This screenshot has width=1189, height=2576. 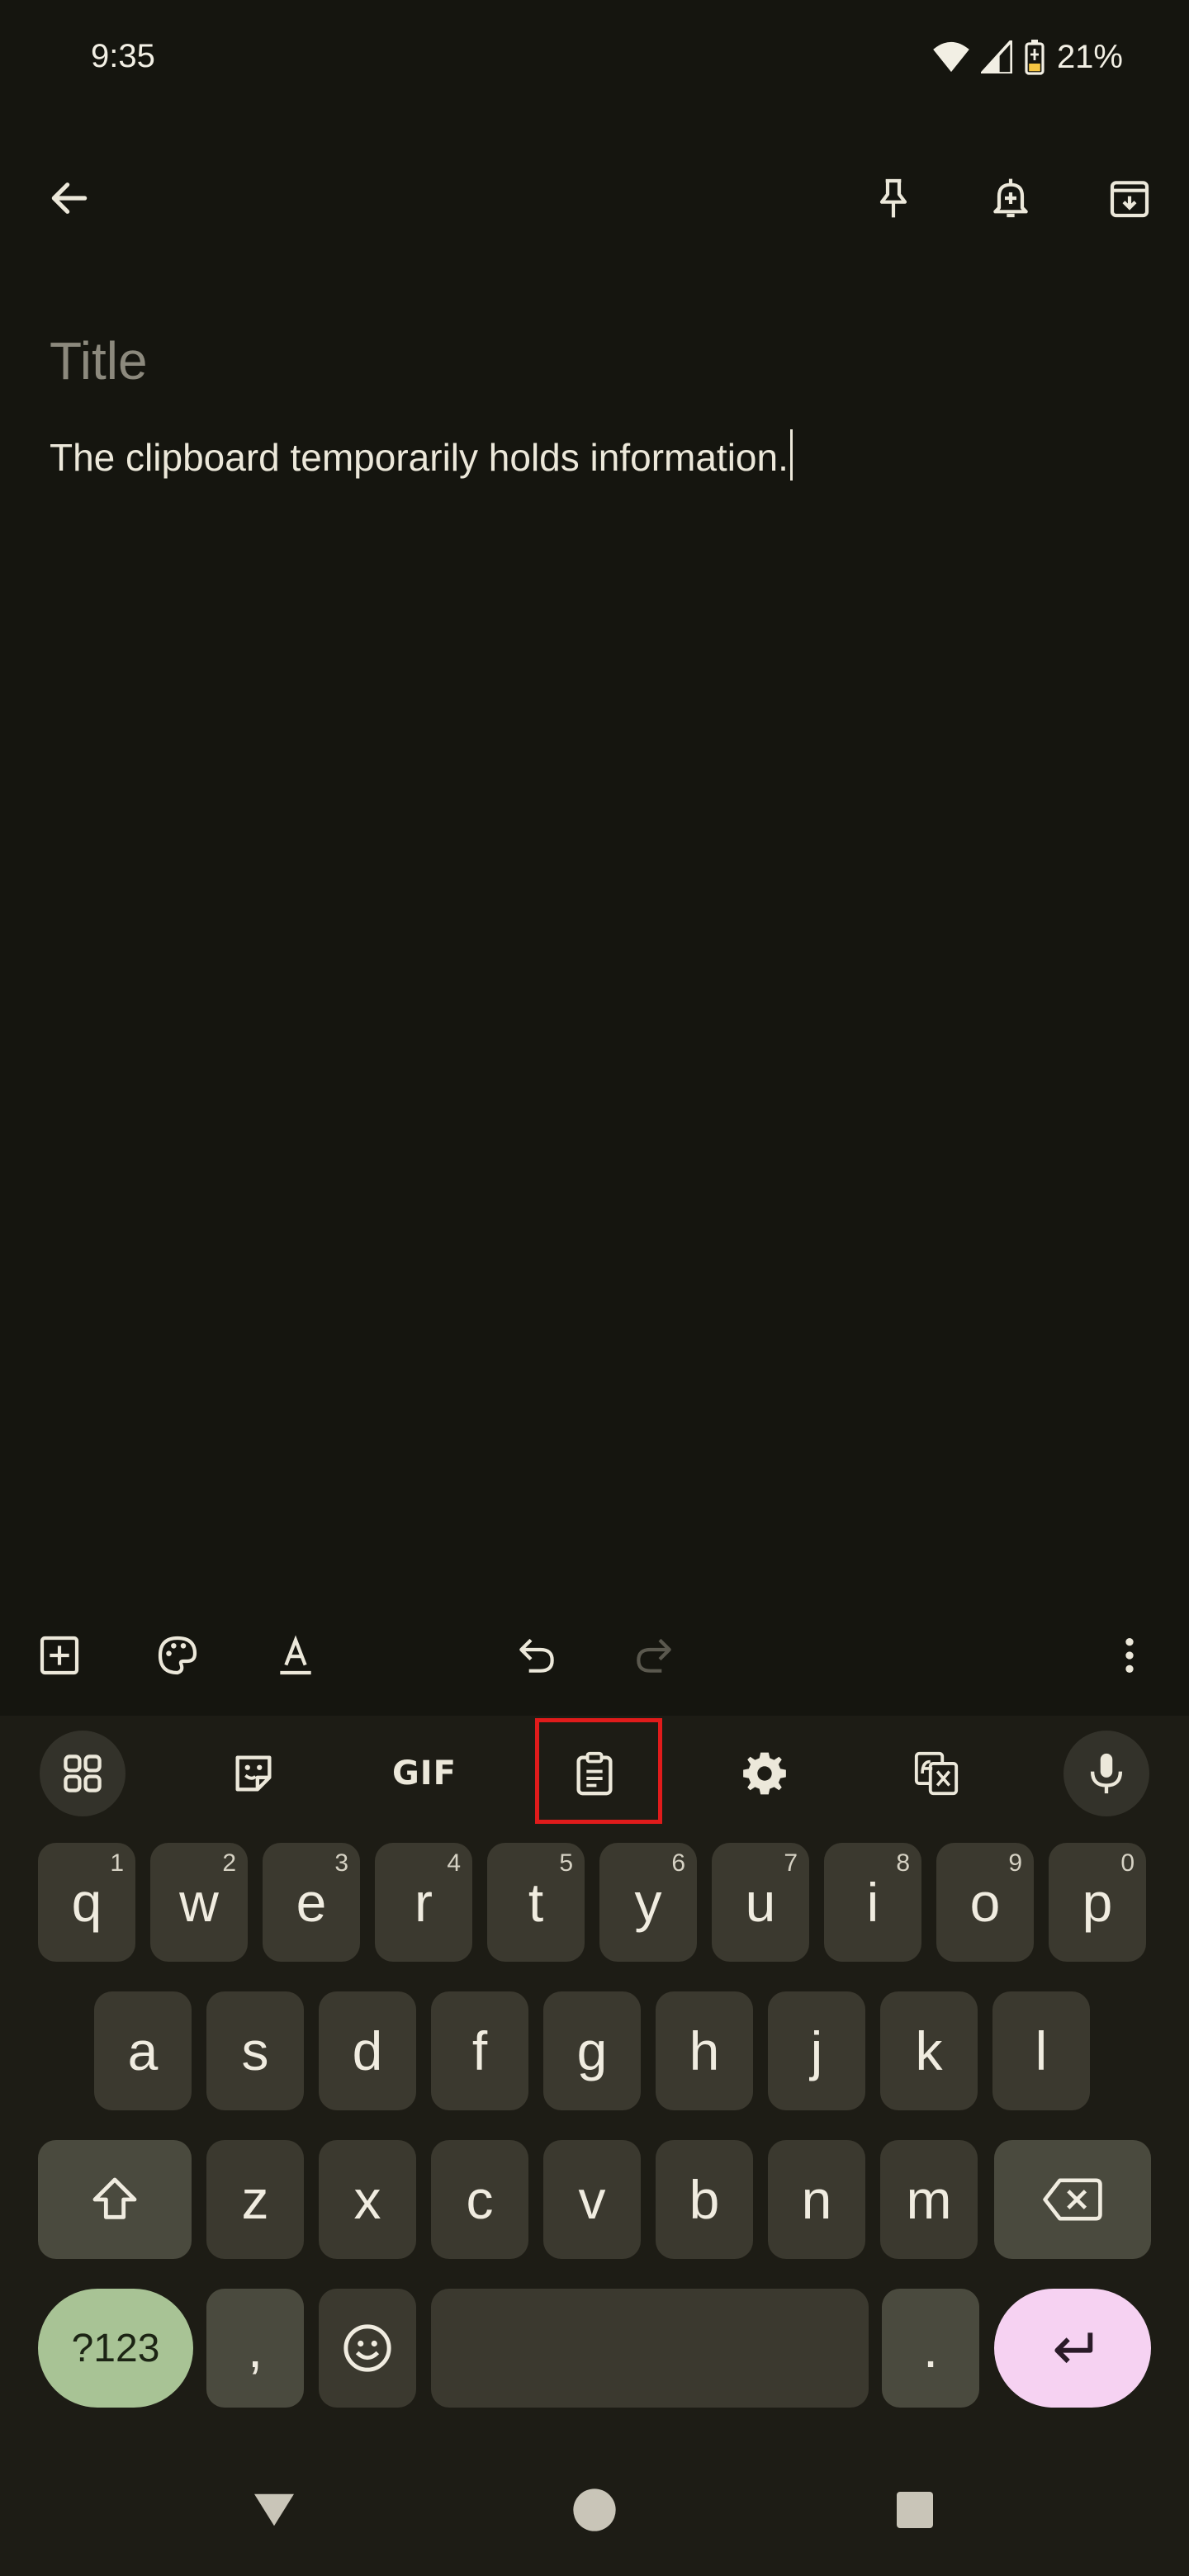 What do you see at coordinates (199, 1902) in the screenshot?
I see `key-w: w2` at bounding box center [199, 1902].